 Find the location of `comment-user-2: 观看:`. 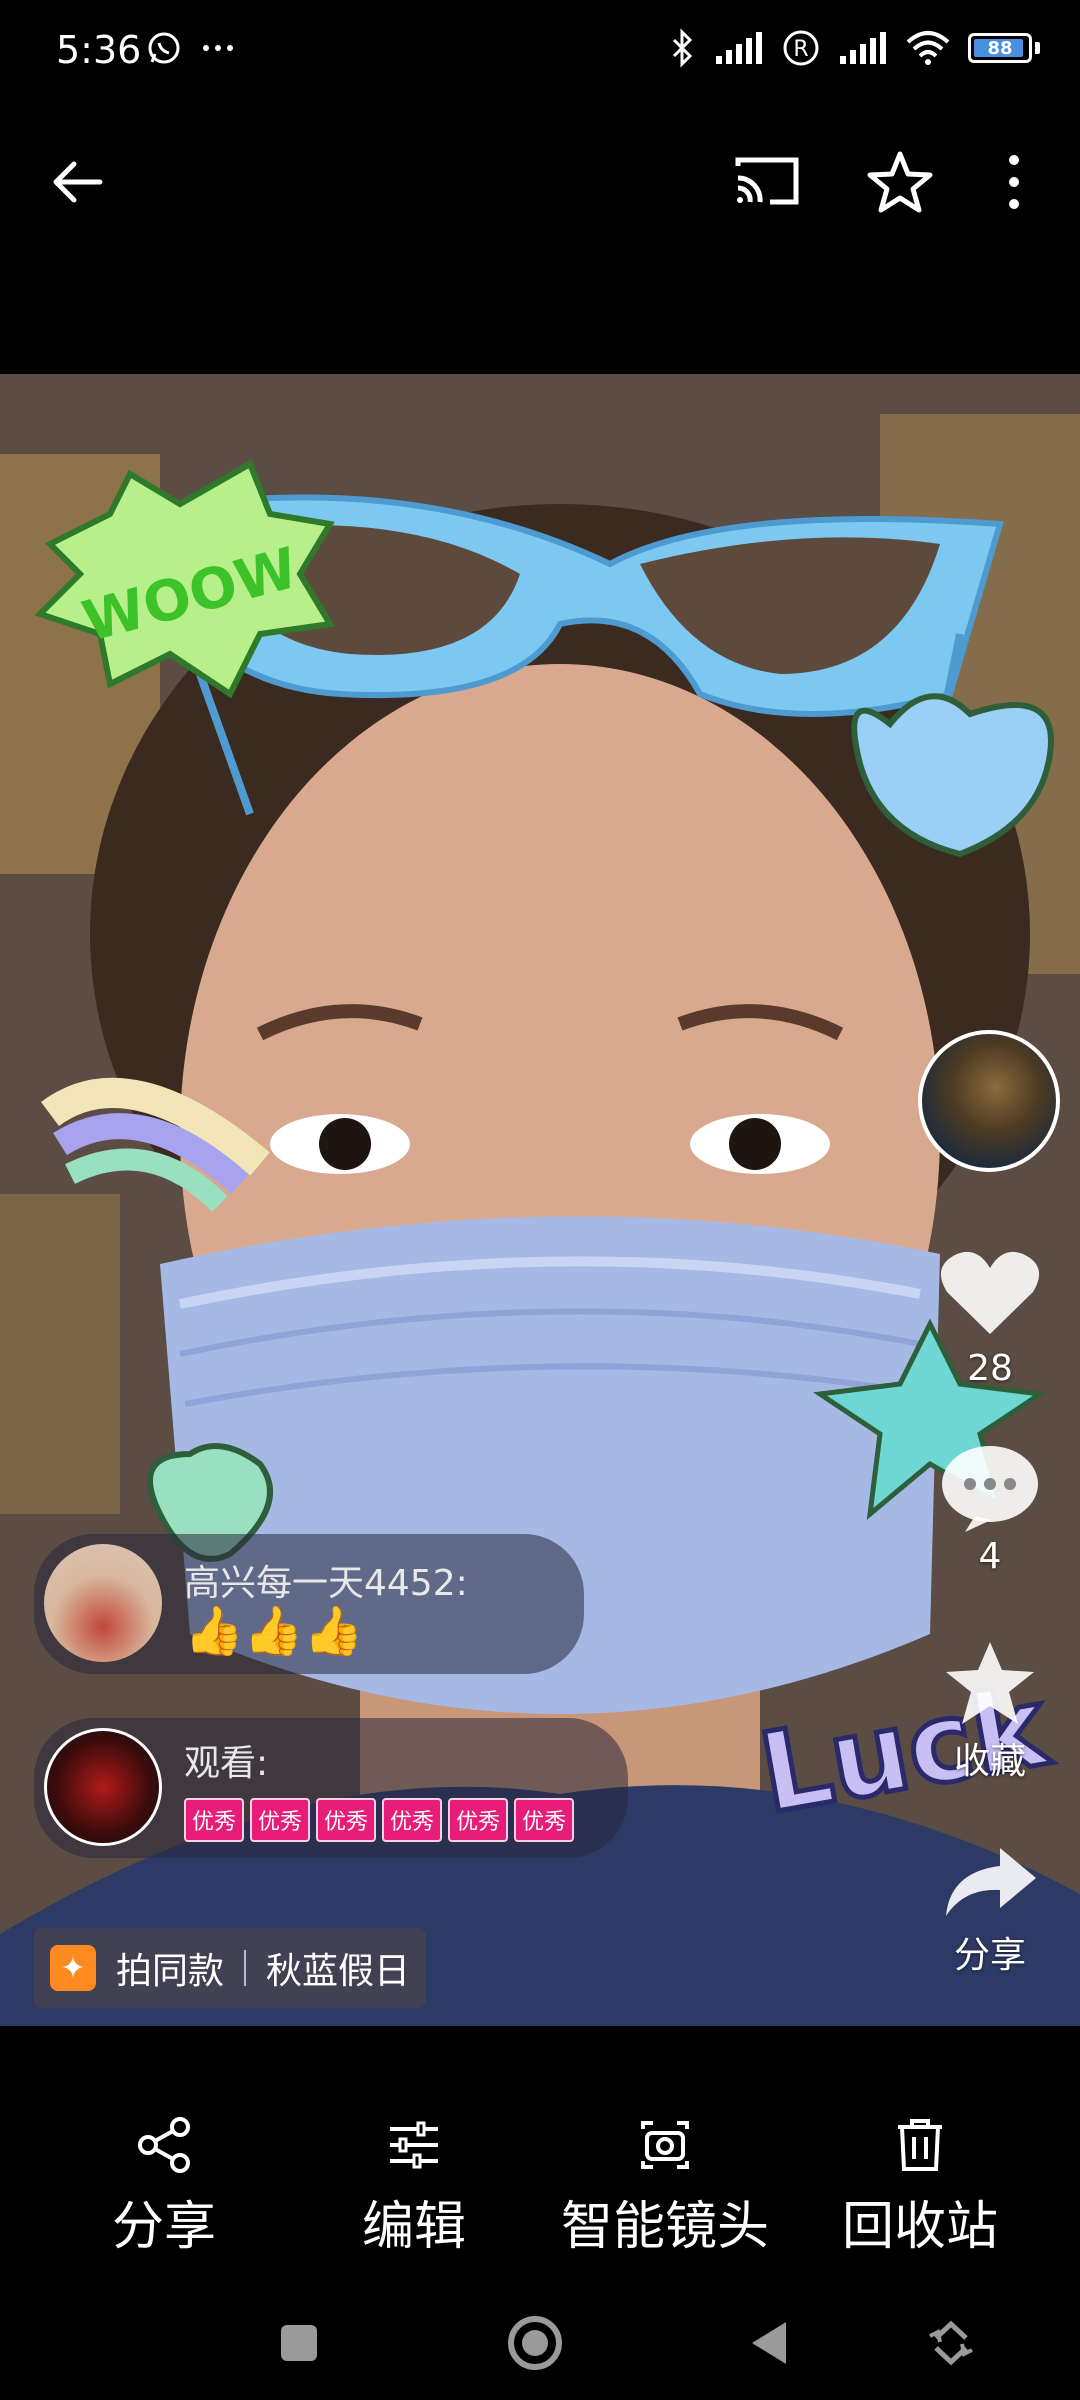

comment-user-2: 观看: is located at coordinates (226, 1763).